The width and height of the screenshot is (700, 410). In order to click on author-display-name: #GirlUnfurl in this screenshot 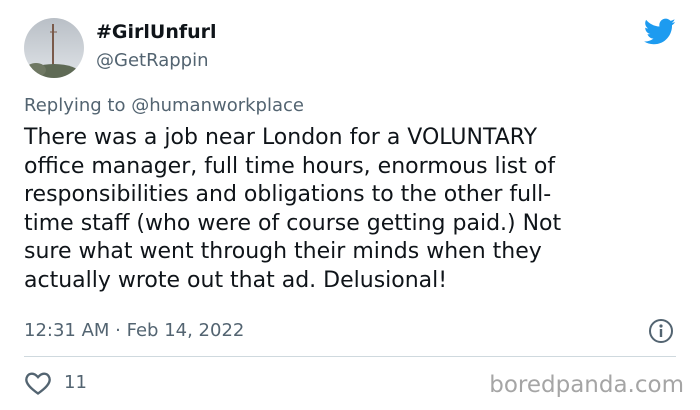, I will do `click(156, 32)`.